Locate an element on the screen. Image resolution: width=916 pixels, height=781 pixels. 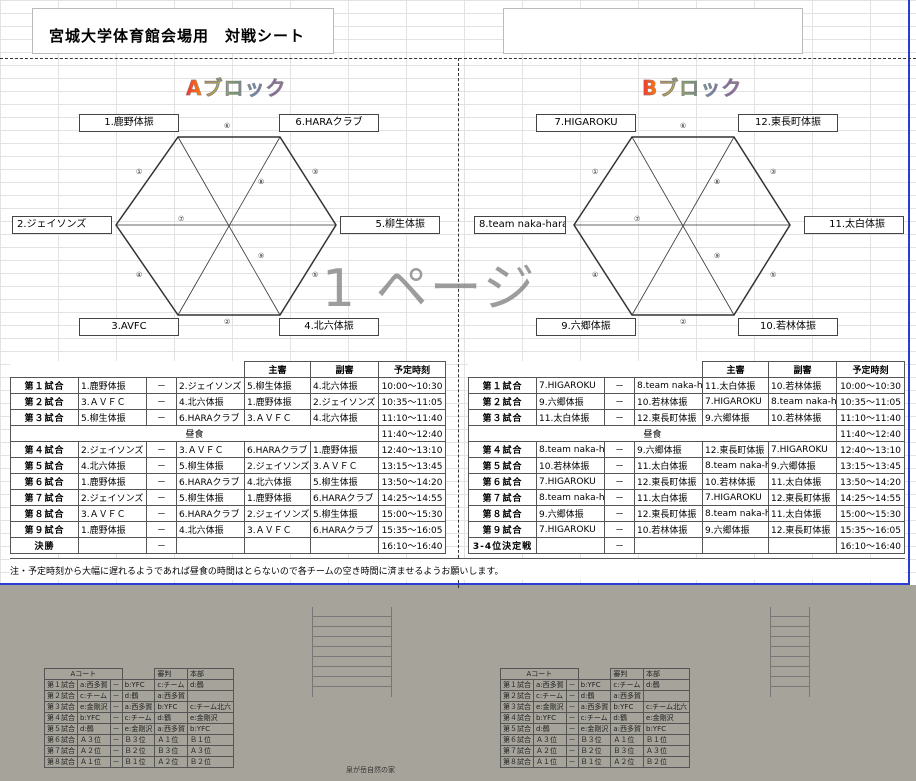
chief-referee: 5.柳生体振 is located at coordinates (277, 385).